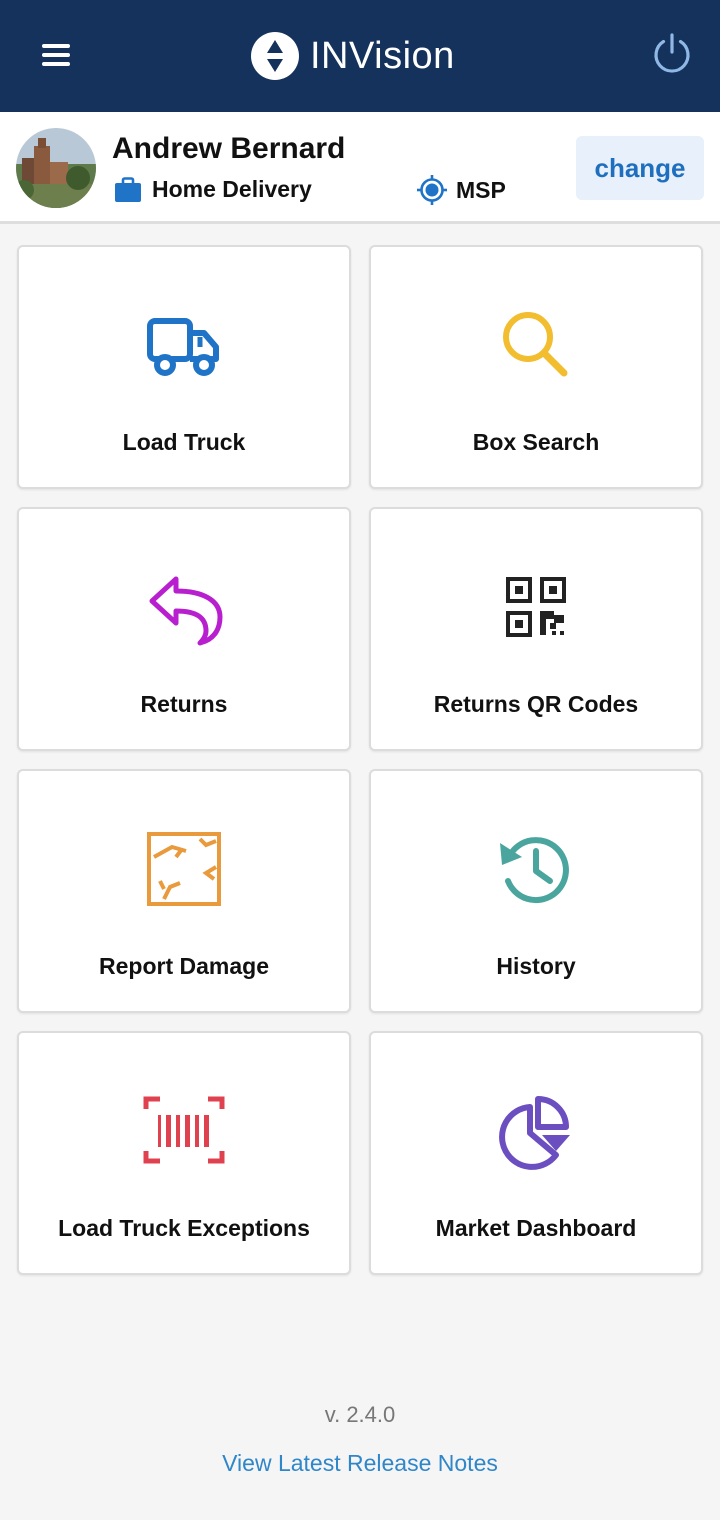 This screenshot has width=720, height=1520. I want to click on location-label: MSP, so click(481, 189).